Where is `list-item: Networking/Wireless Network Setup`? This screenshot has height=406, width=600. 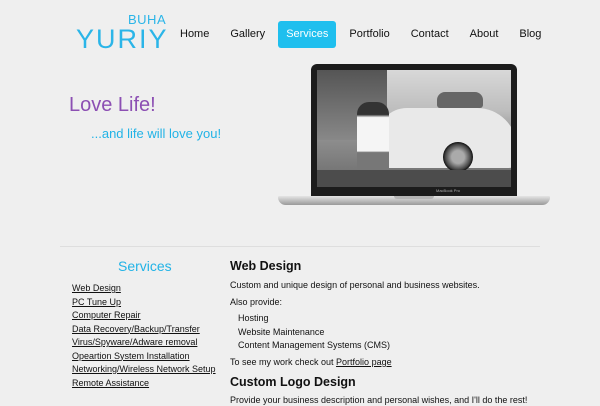
list-item: Networking/Wireless Network Setup is located at coordinates (144, 370).